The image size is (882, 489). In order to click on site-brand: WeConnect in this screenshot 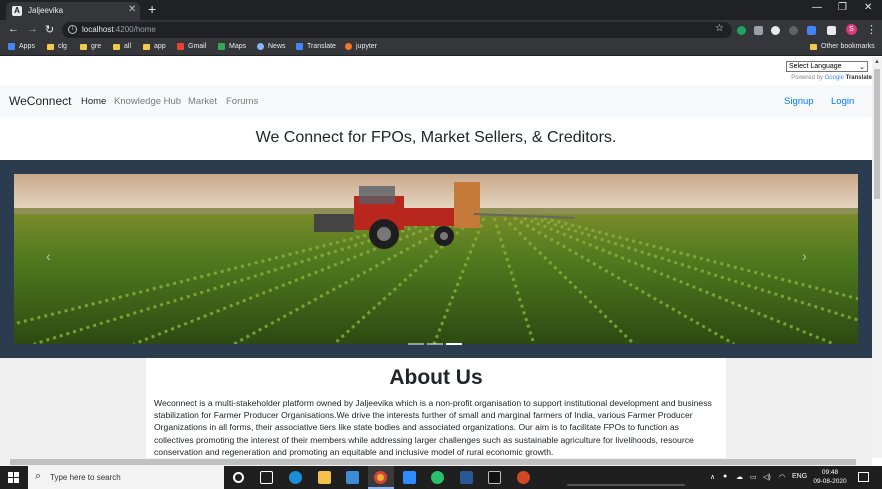, I will do `click(40, 101)`.